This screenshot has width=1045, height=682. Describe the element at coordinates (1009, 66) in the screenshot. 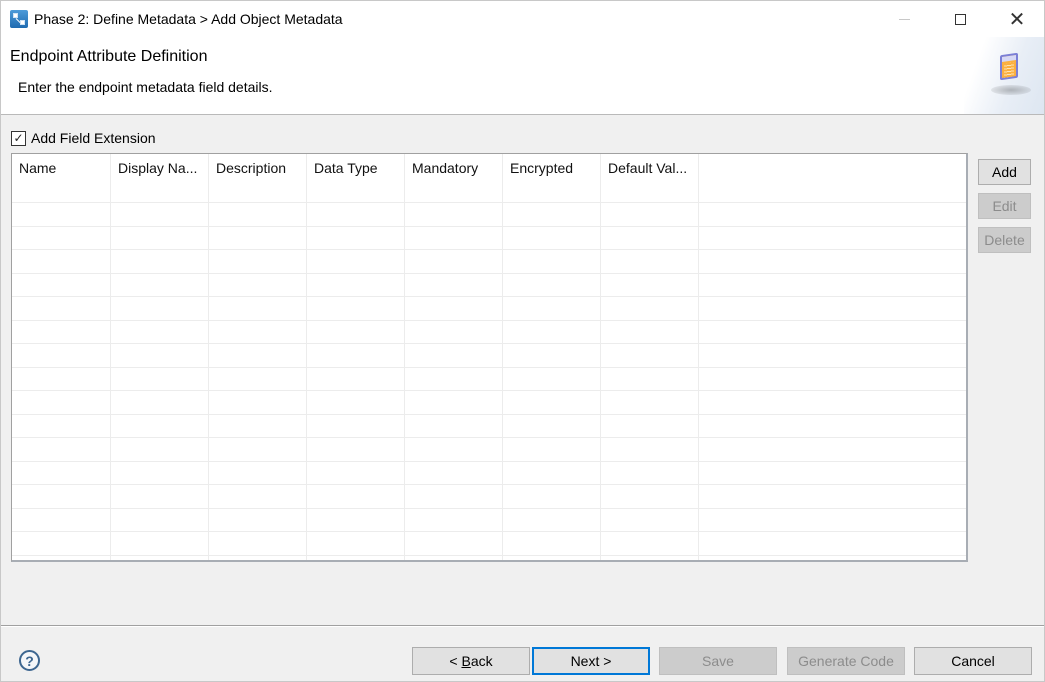

I see `spreadsheet-icon` at that location.